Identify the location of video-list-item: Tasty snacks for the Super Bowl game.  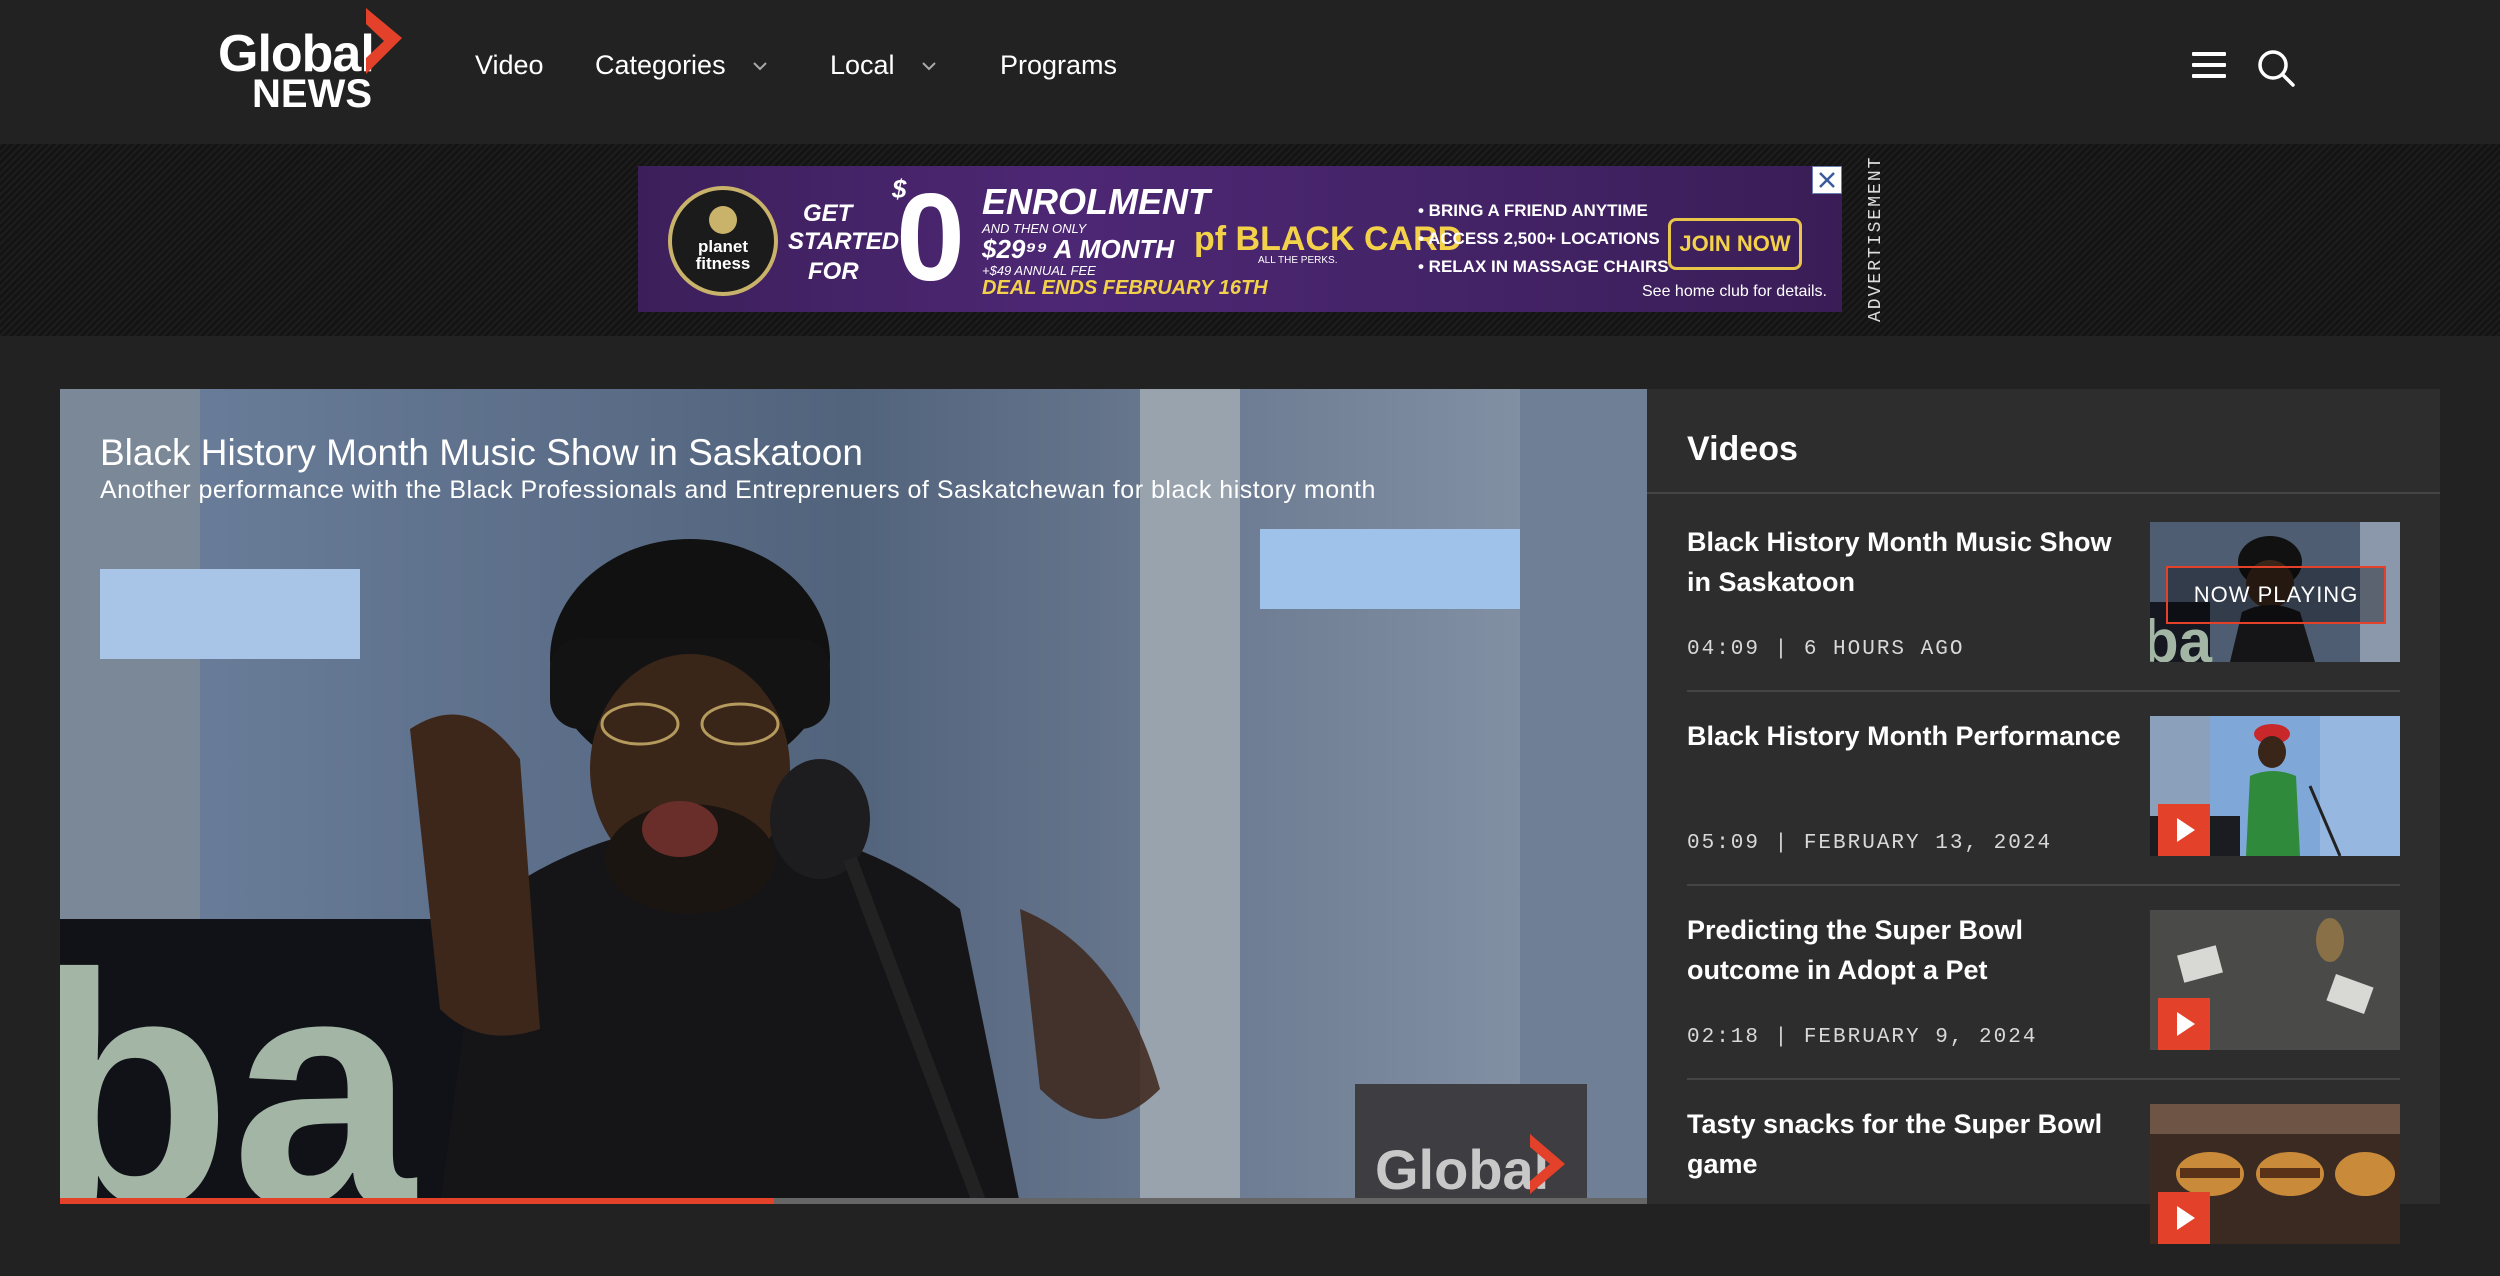
(2043, 1190).